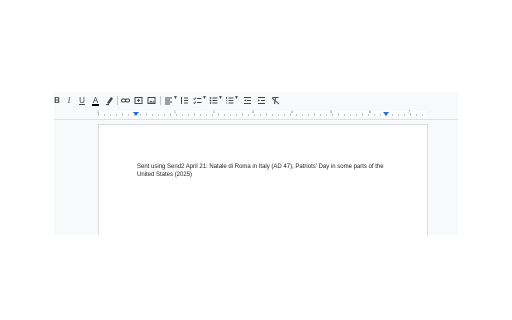 This screenshot has width=512, height=320. I want to click on ruler-number: 4, so click(292, 112).